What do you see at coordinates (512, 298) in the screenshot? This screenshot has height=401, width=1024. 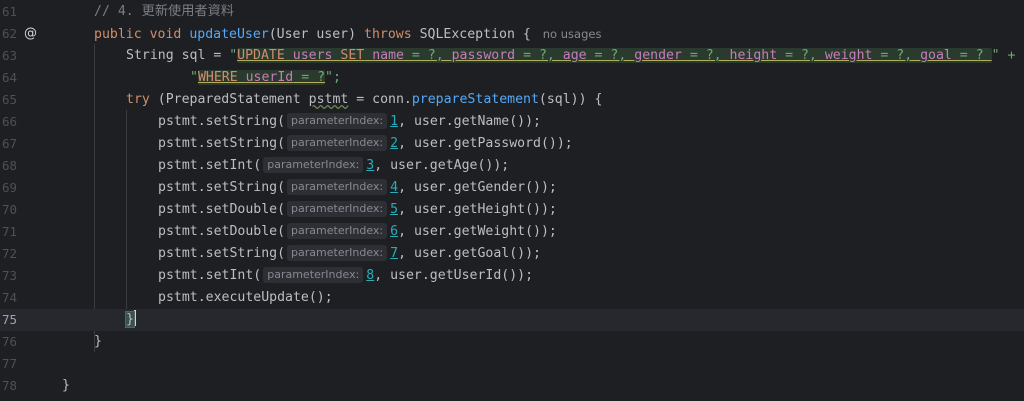 I see `code-line: 74 pstmt.executeUpdate();` at bounding box center [512, 298].